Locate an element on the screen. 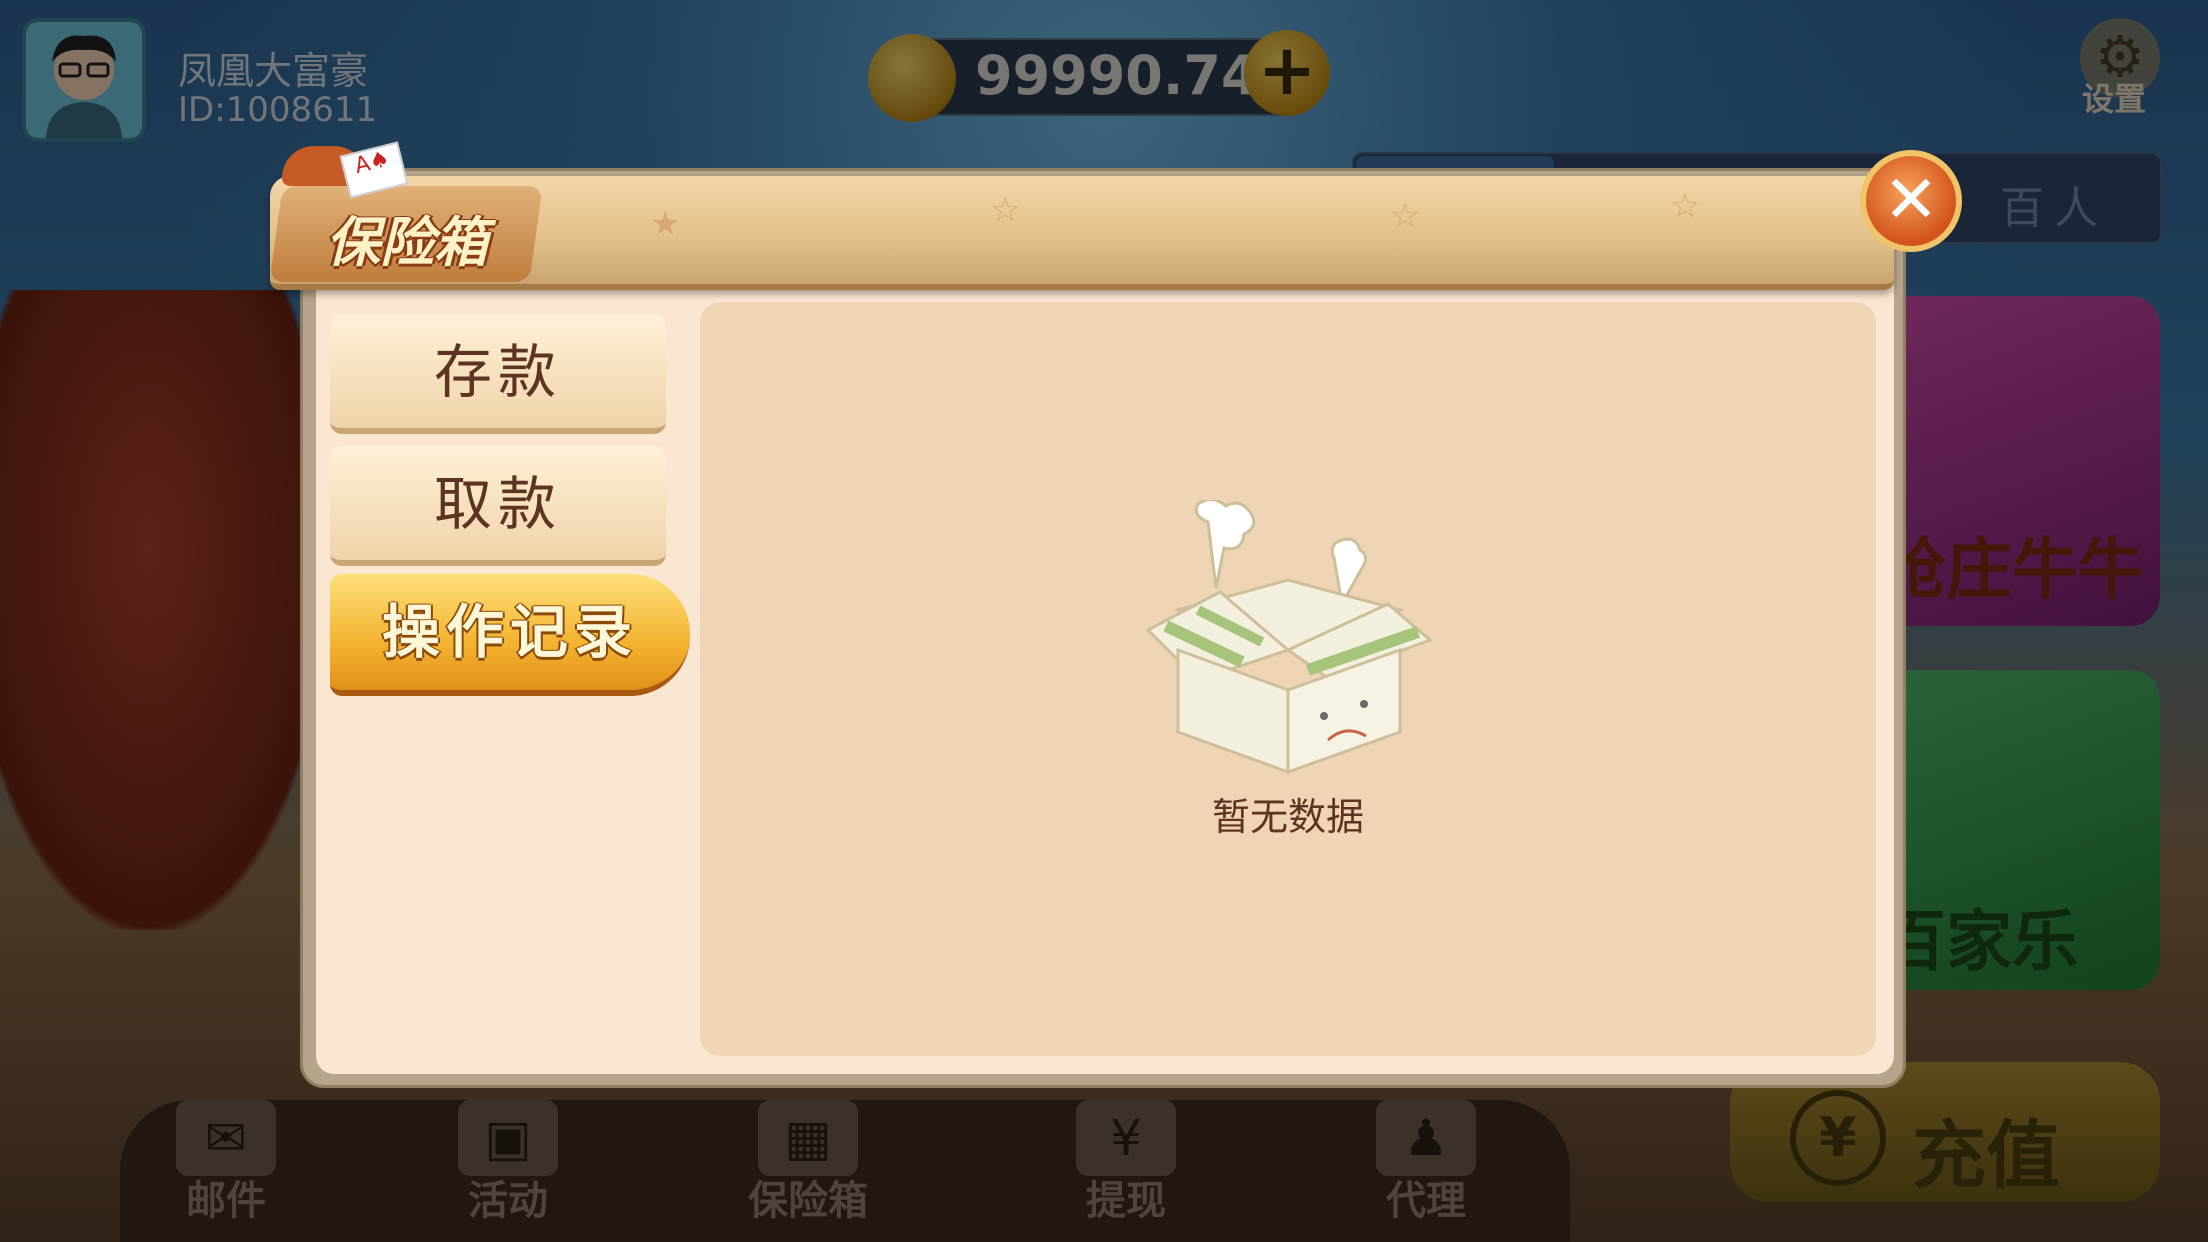 This screenshot has height=1242, width=2208. starfish-decoration: ★ is located at coordinates (665, 224).